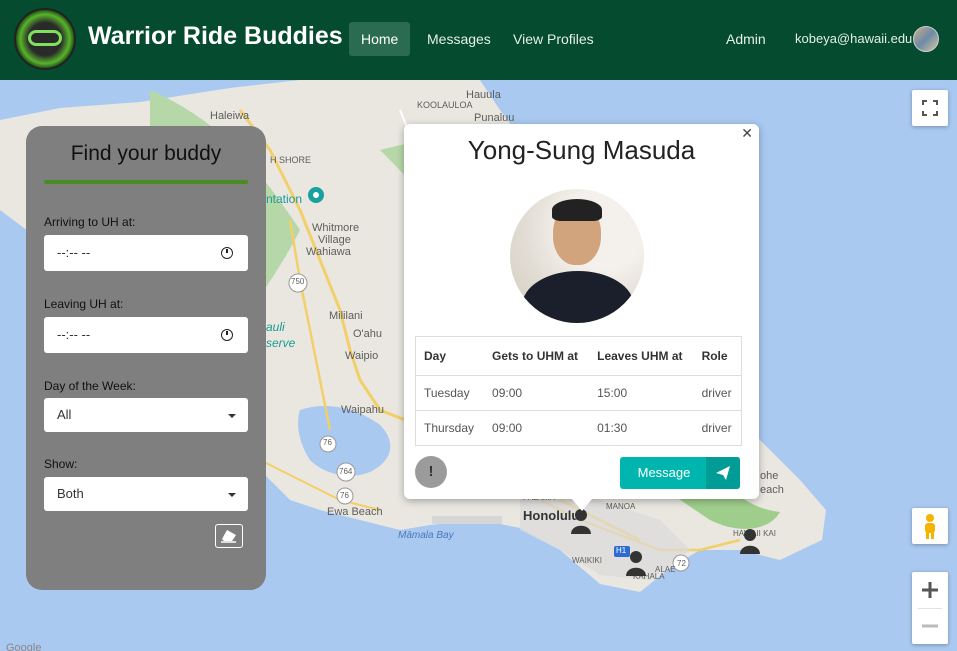 The image size is (957, 651). I want to click on label-manoa: MANOA, so click(621, 506).